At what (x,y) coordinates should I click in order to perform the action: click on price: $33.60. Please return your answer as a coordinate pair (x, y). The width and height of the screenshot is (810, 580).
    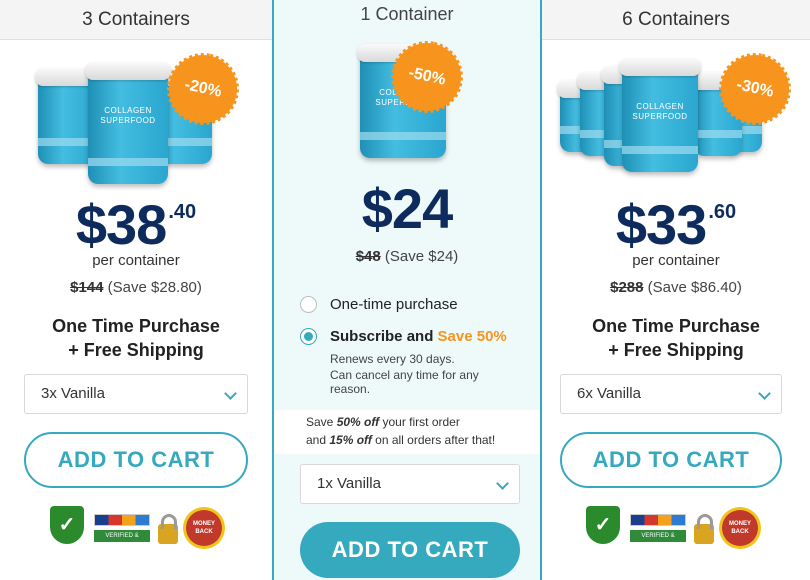
    Looking at the image, I should click on (676, 224).